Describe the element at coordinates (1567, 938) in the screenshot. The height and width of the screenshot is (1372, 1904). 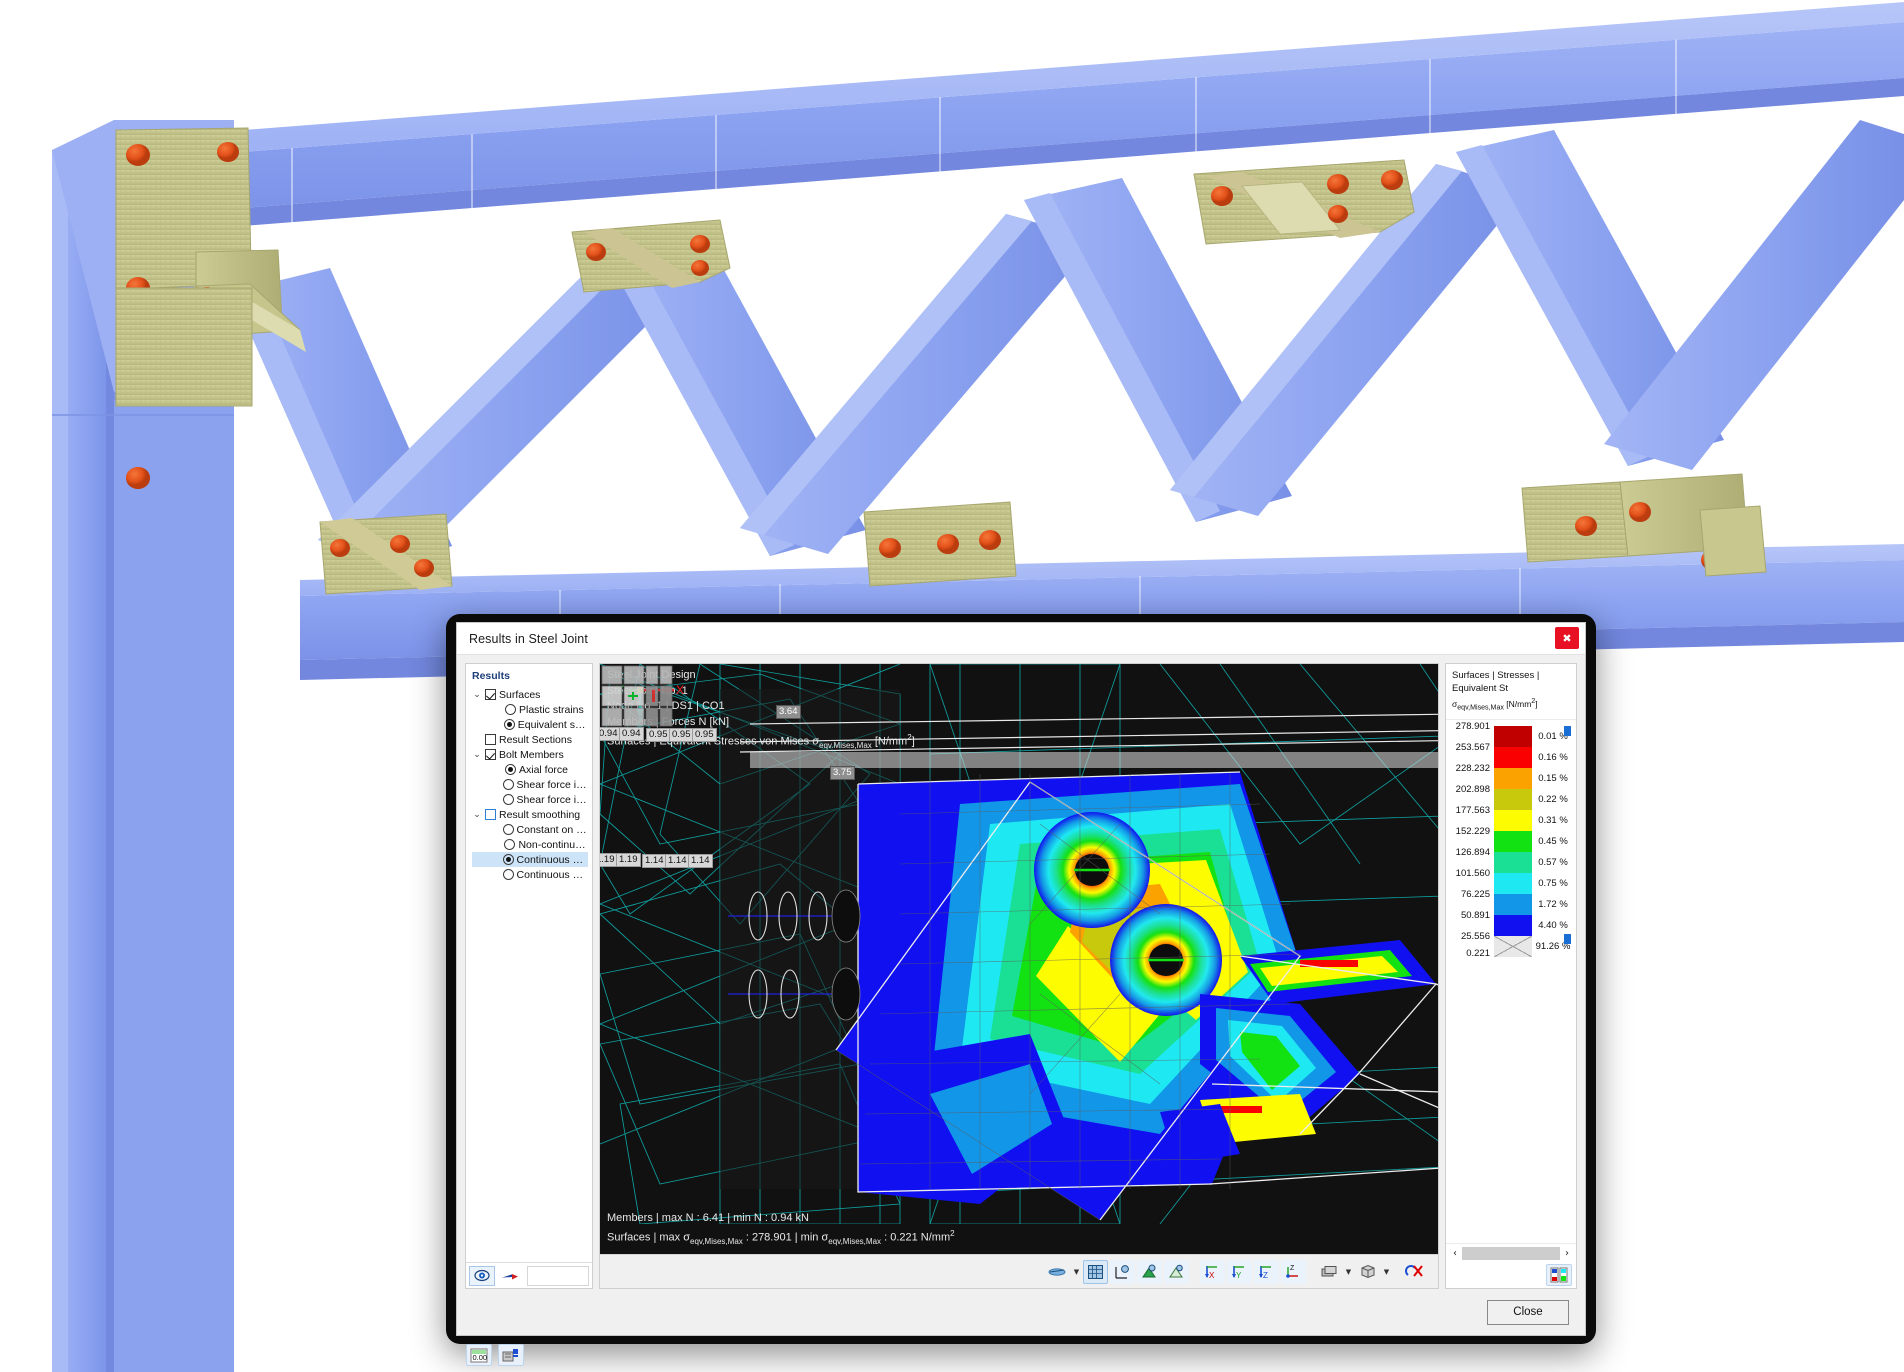
I see `legend-range-marker-bottom` at that location.